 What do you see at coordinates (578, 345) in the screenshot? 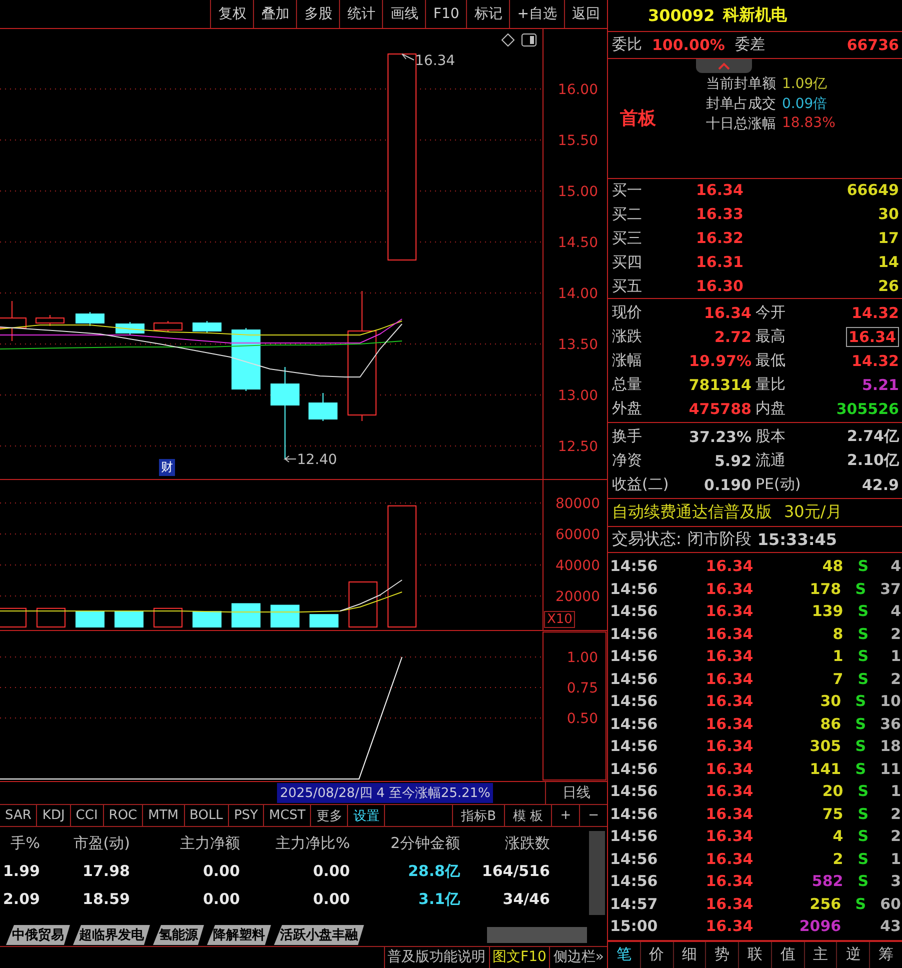
I see `price-axis-label: 13.50` at bounding box center [578, 345].